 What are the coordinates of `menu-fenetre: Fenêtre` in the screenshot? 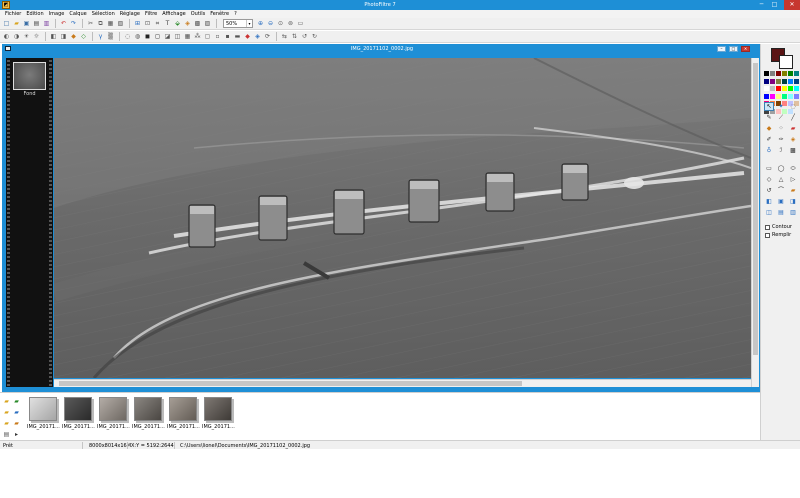 It's located at (220, 14).